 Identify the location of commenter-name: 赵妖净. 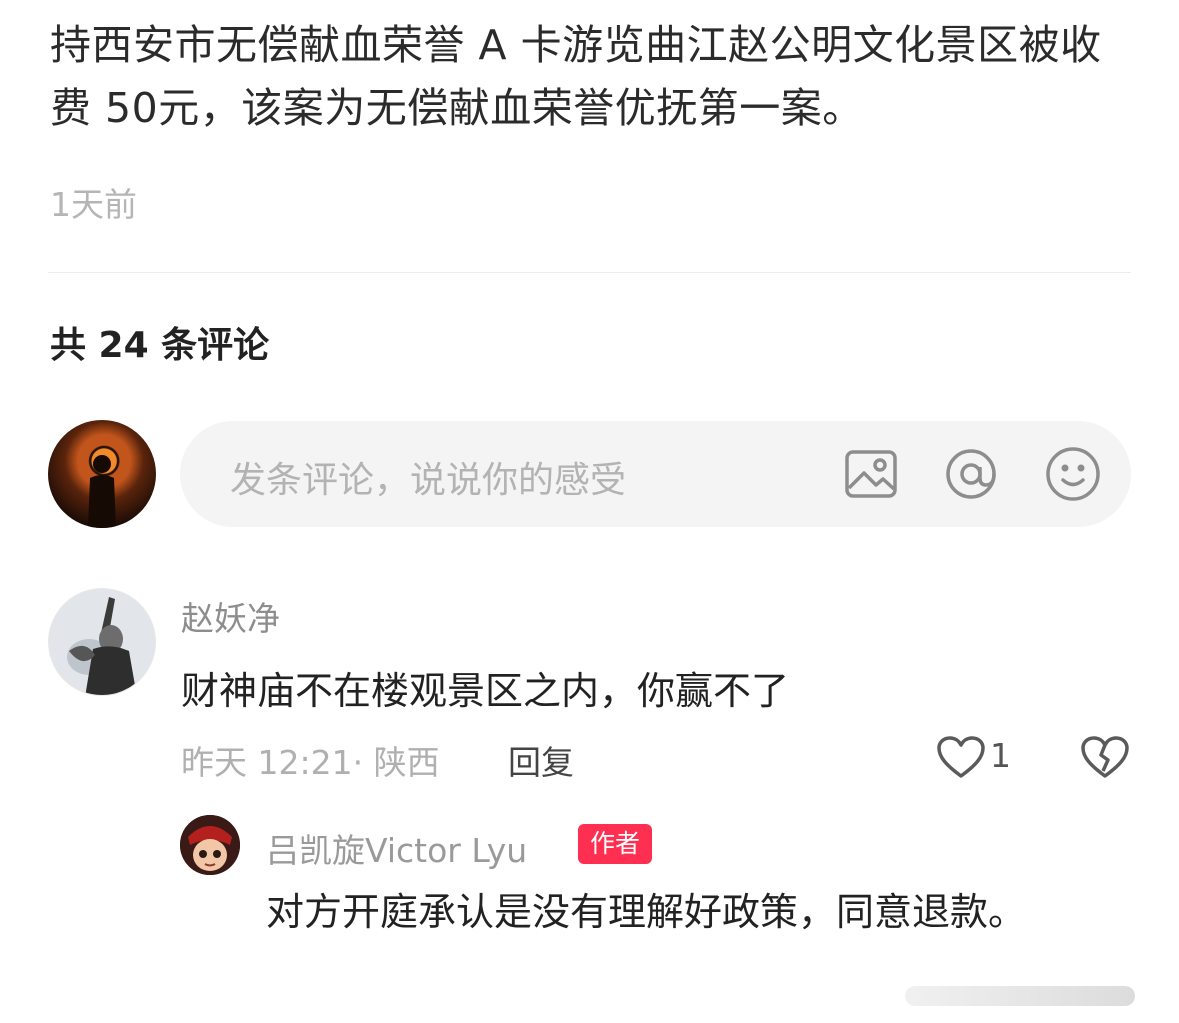
(230, 616).